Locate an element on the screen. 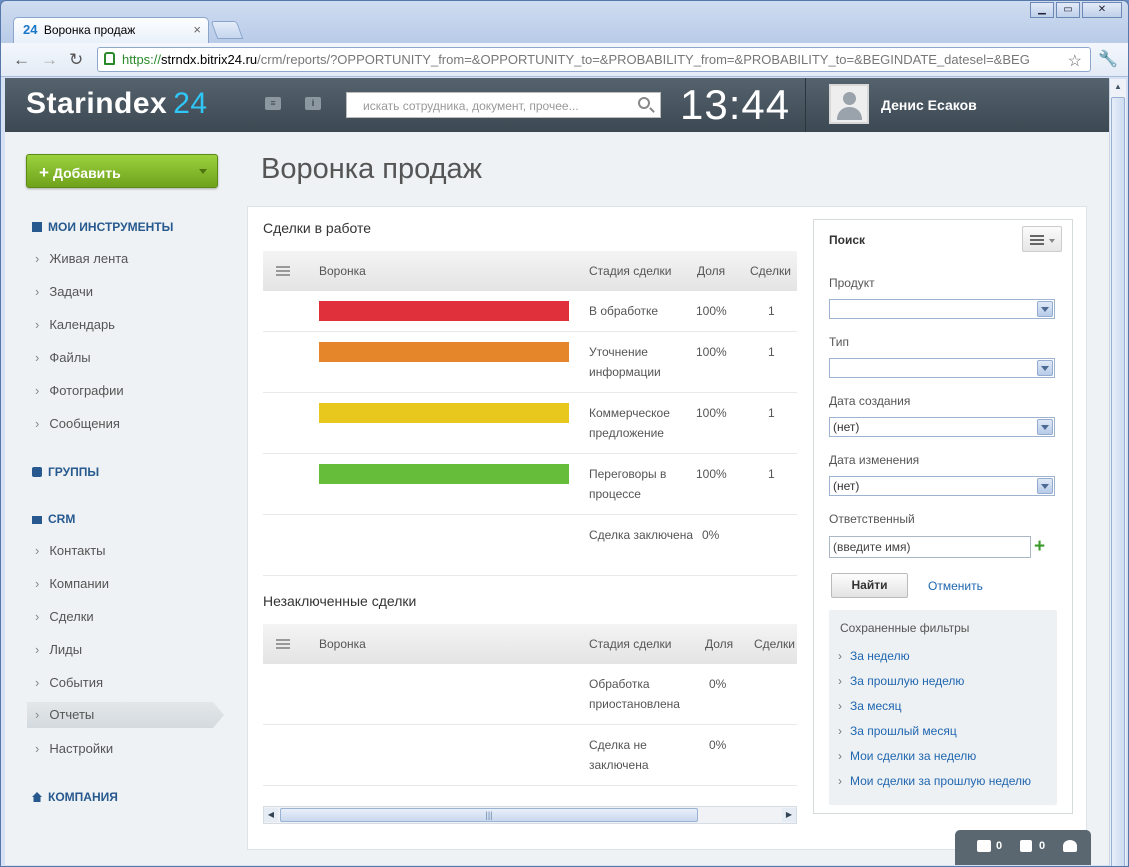 This screenshot has width=1129, height=867. add-plus-icon: + is located at coordinates (1039, 547).